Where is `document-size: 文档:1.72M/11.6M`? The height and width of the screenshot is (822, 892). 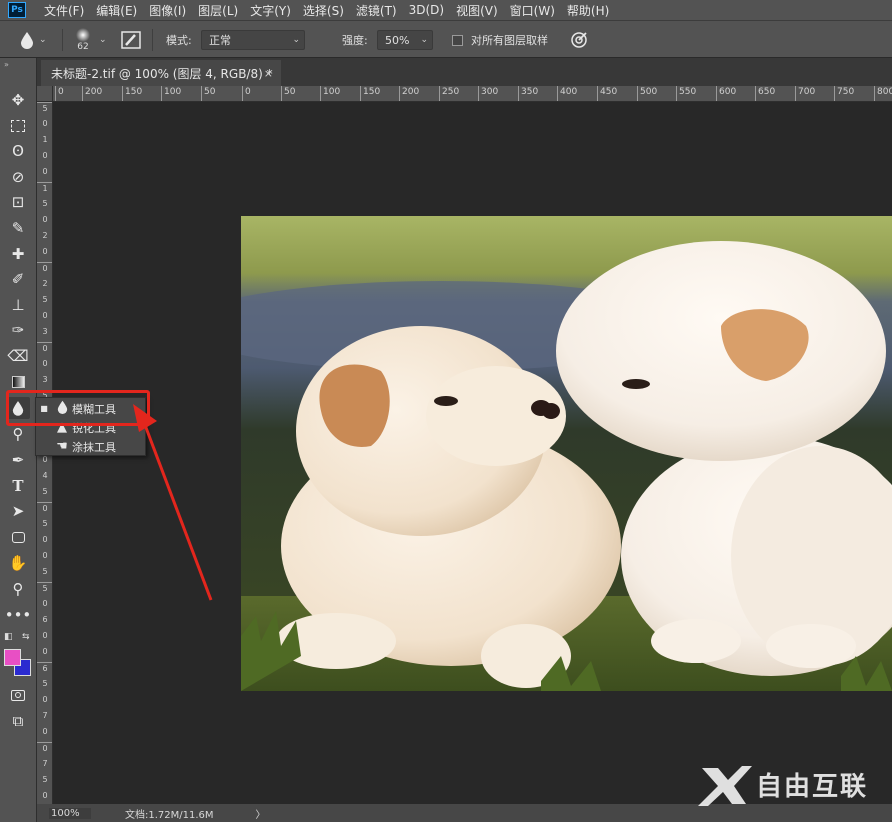 document-size: 文档:1.72M/11.6M is located at coordinates (169, 815).